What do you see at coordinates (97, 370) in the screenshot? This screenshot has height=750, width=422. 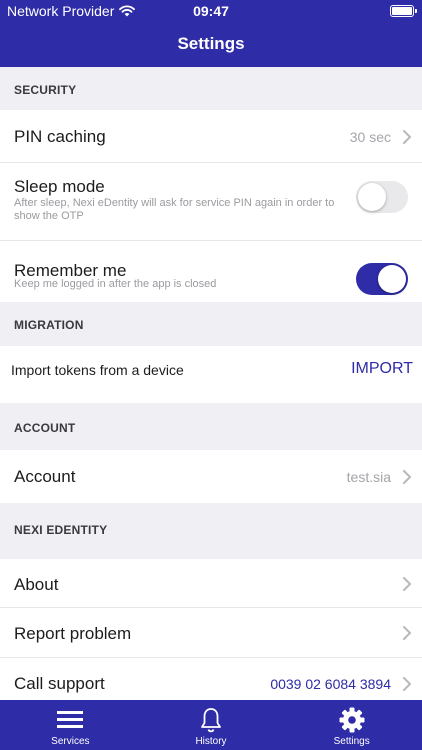 I see `import-tokens-label: Import tokens from a device` at bounding box center [97, 370].